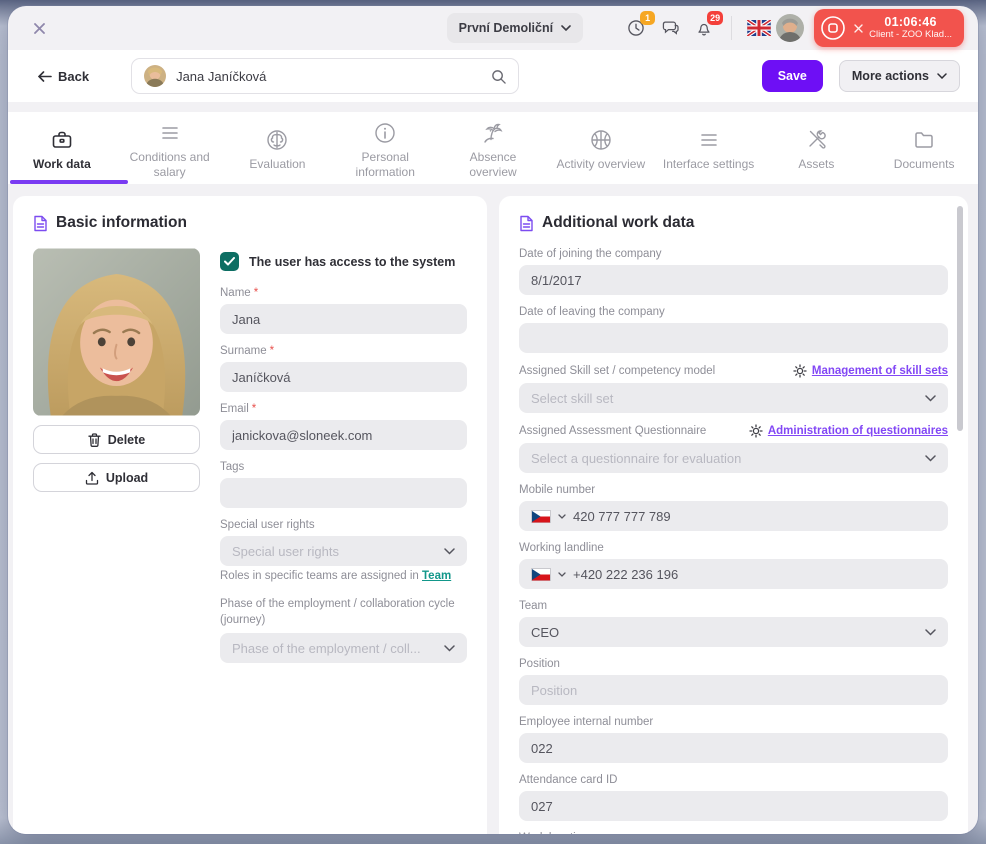 The image size is (986, 844). What do you see at coordinates (62, 139) in the screenshot?
I see `briefcase-icon` at bounding box center [62, 139].